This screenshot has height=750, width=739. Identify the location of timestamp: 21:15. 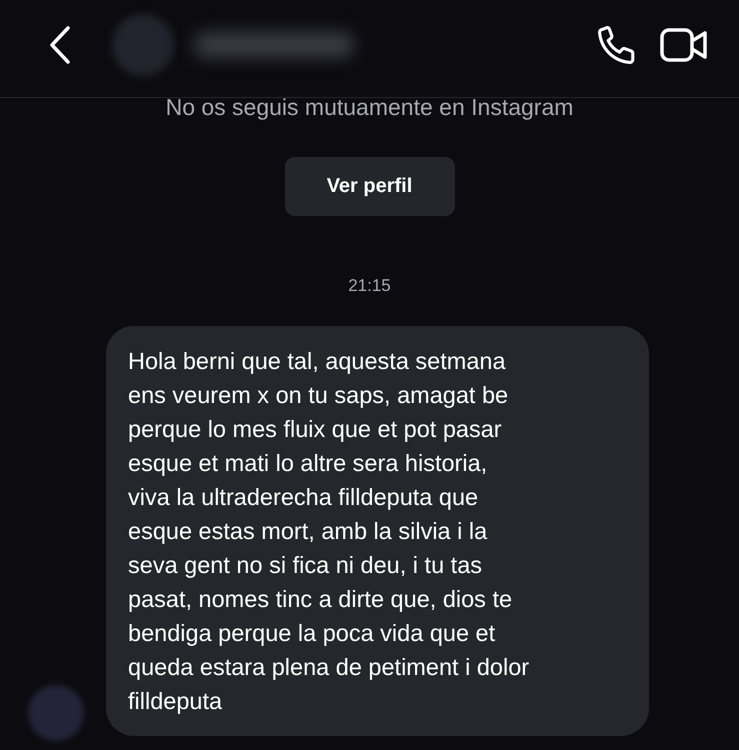
(369, 286).